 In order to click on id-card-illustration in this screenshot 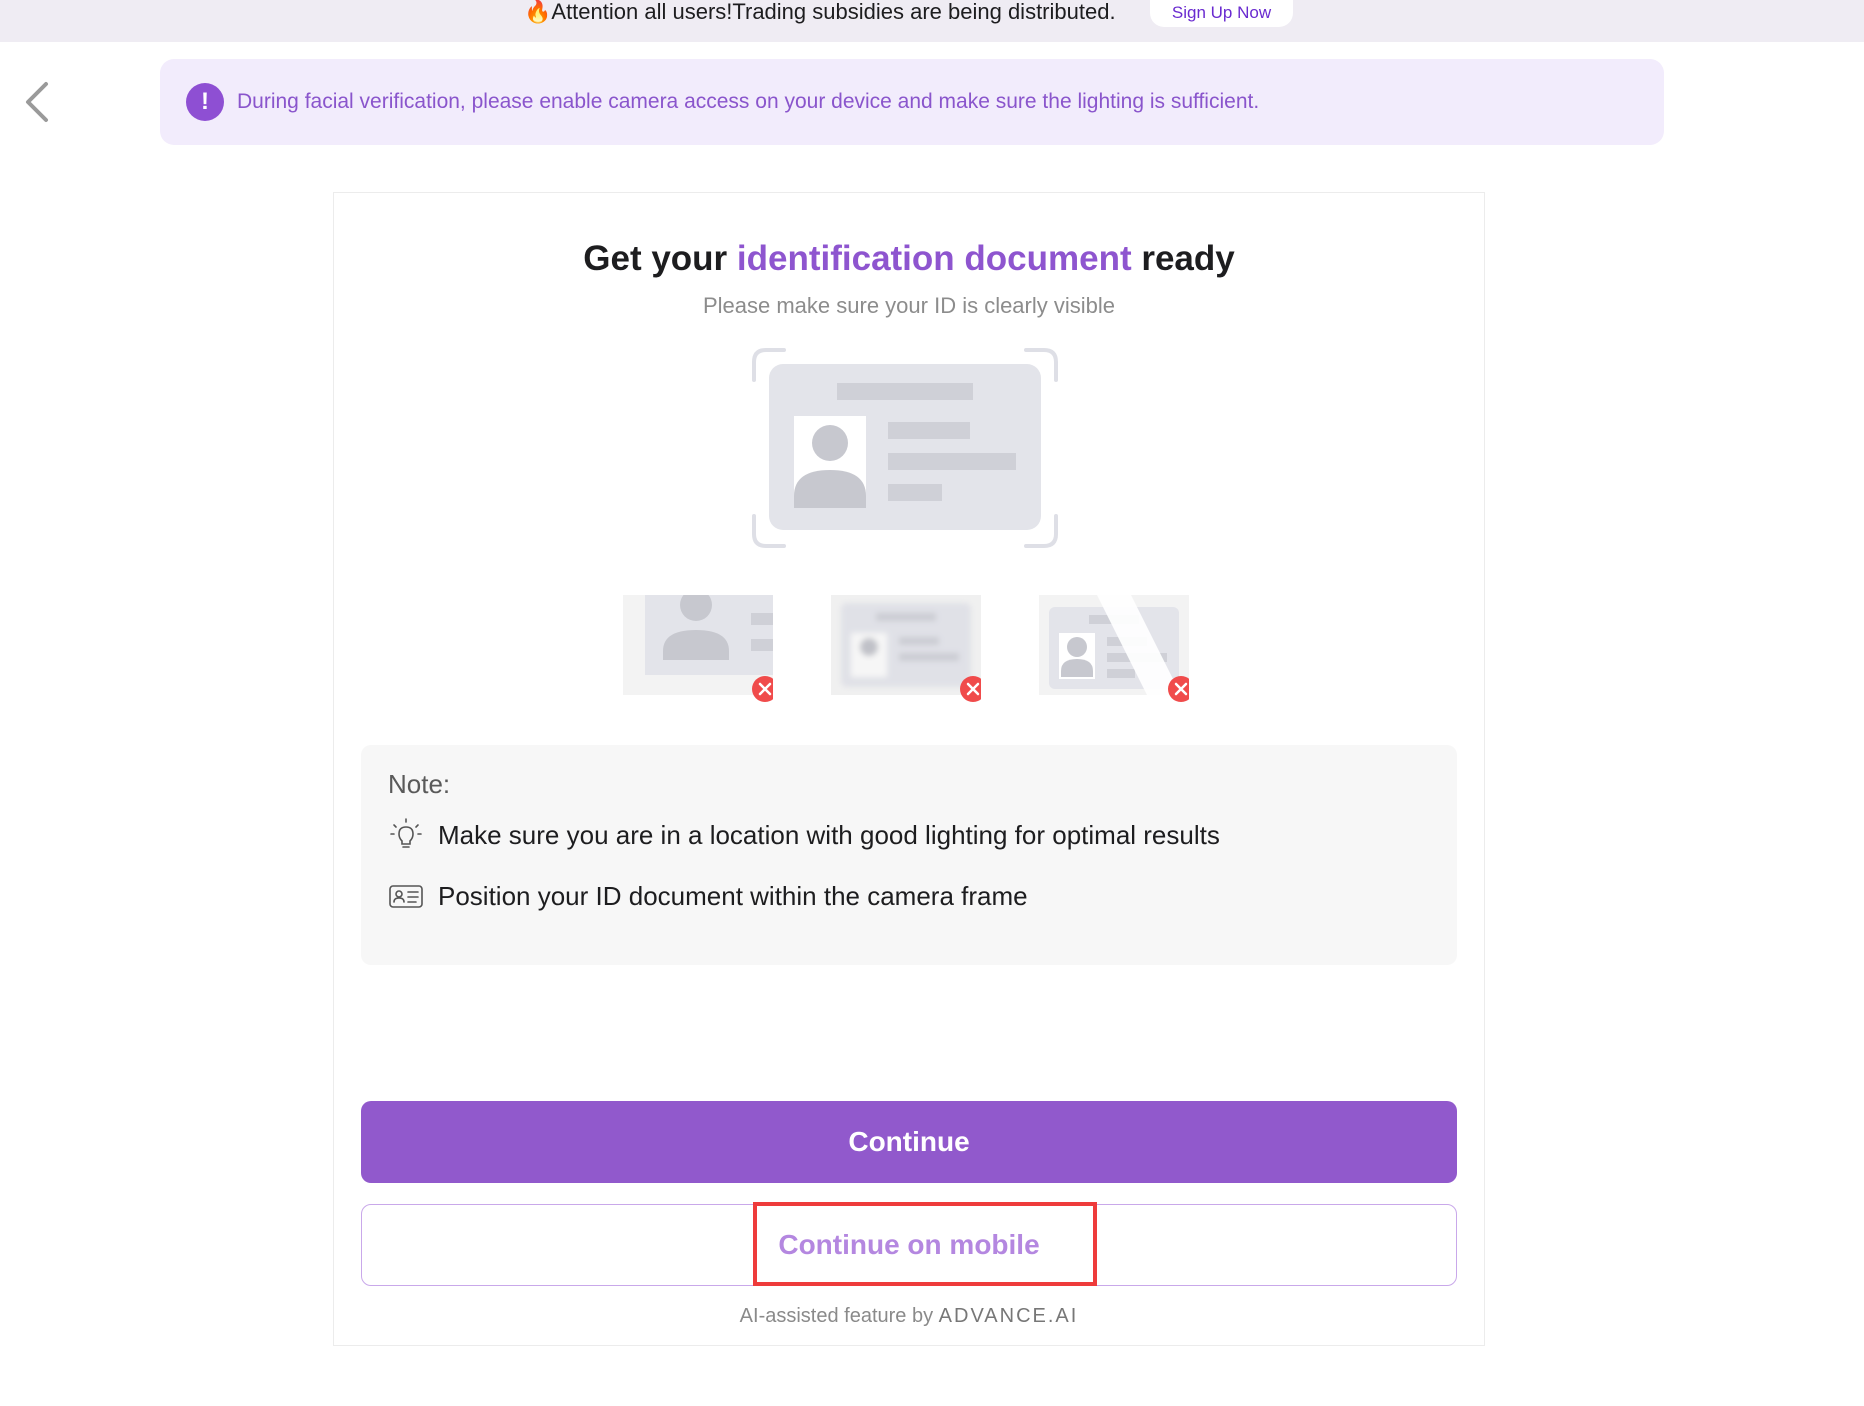, I will do `click(905, 448)`.